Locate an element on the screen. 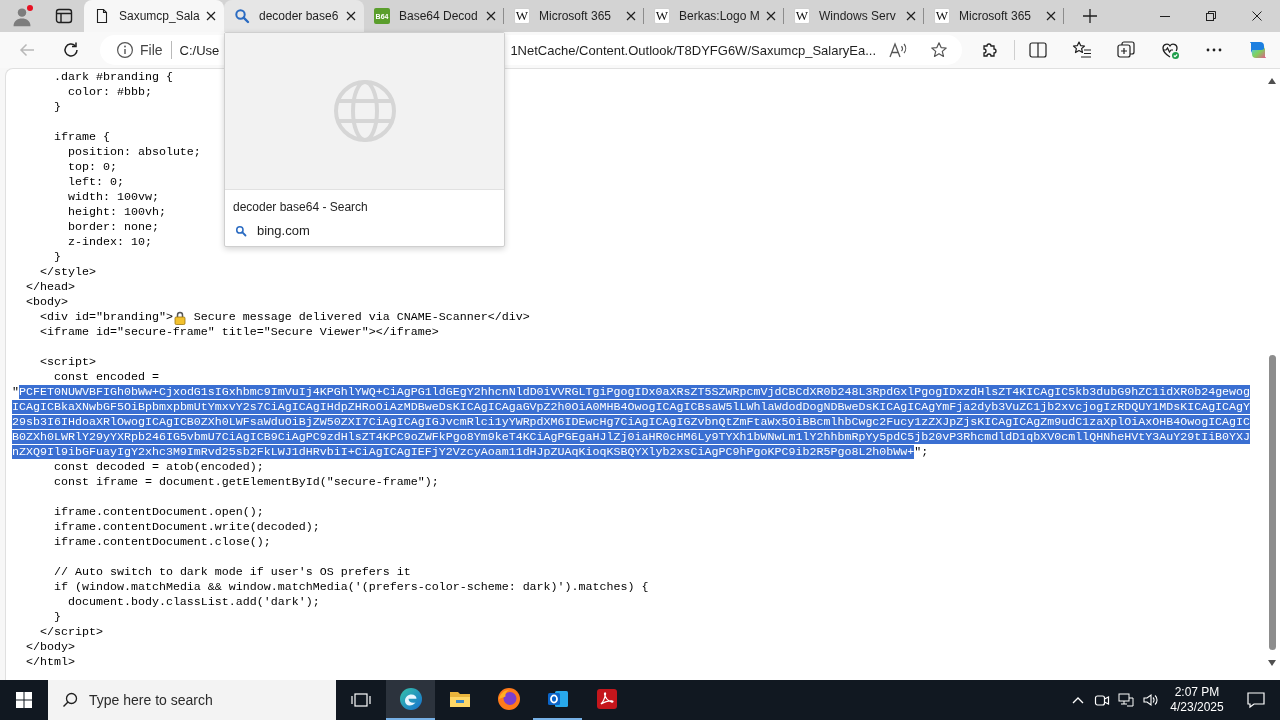 The width and height of the screenshot is (1280, 720). gradient-ribbon-icon is located at coordinates (1258, 50).